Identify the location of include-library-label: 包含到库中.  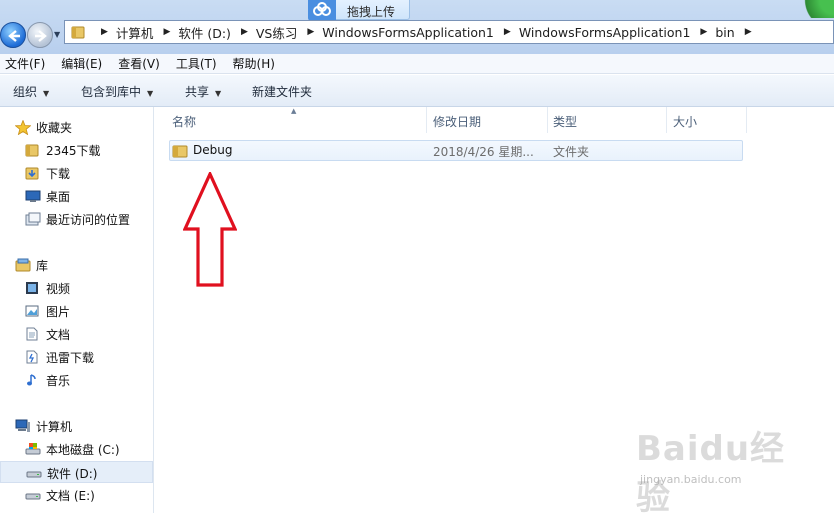
(111, 92).